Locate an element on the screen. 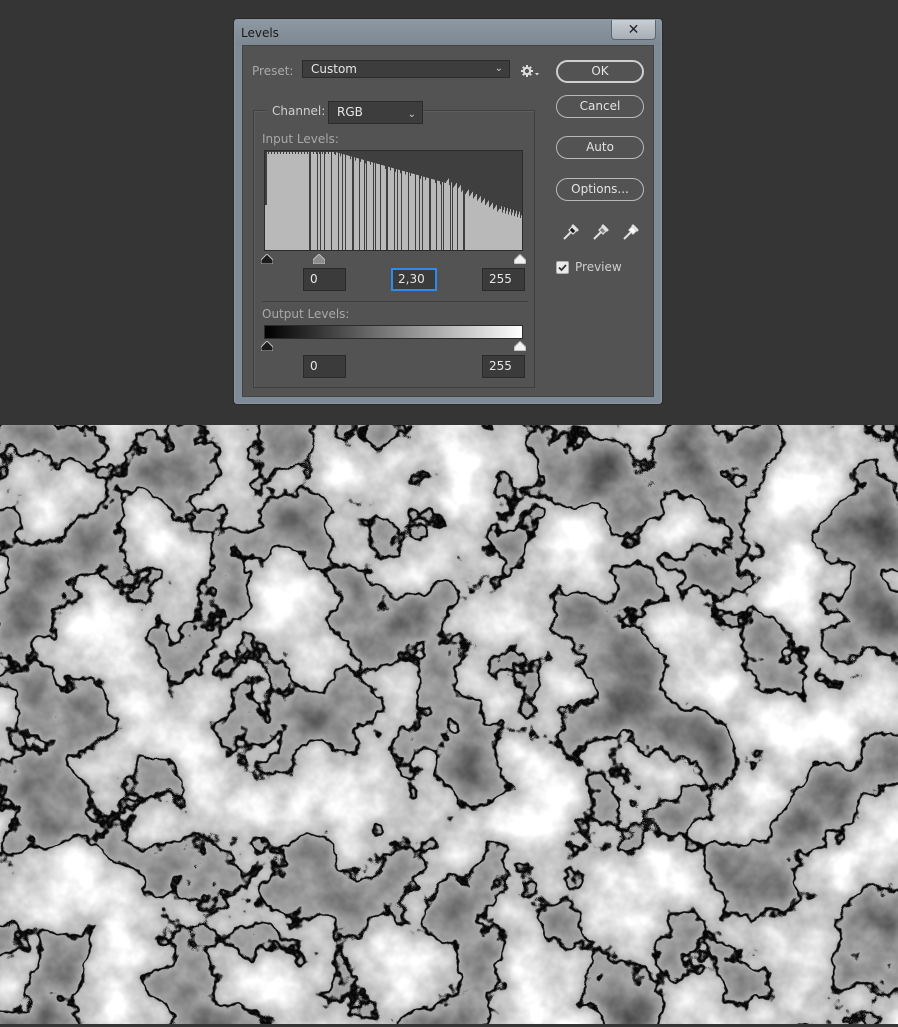  channel-label: Channel: is located at coordinates (299, 111).